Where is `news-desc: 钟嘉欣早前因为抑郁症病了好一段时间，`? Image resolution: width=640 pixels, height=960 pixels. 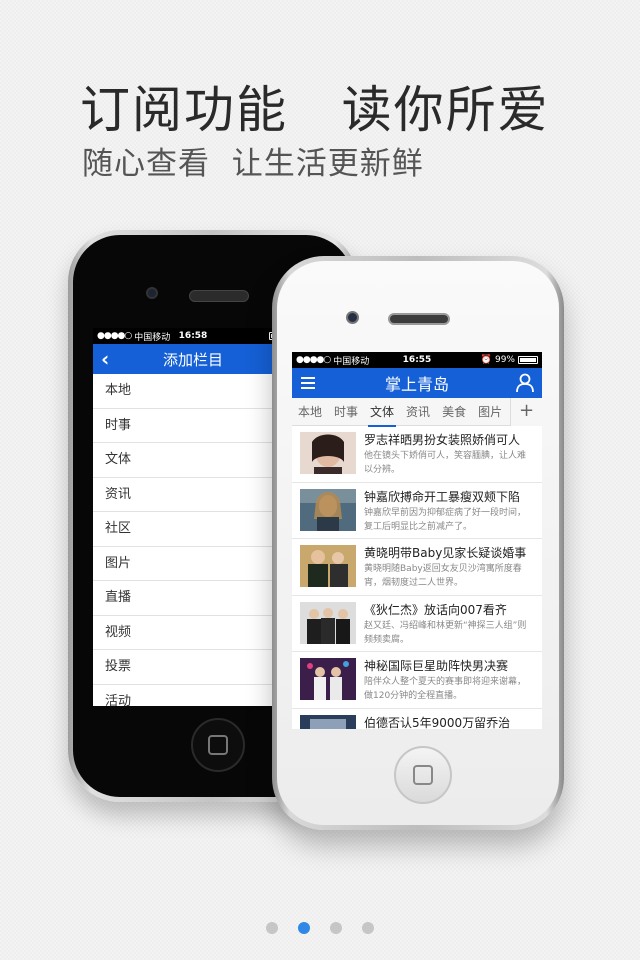
news-desc: 钟嘉欣早前因为抑郁症病了好一段时间， is located at coordinates (445, 512).